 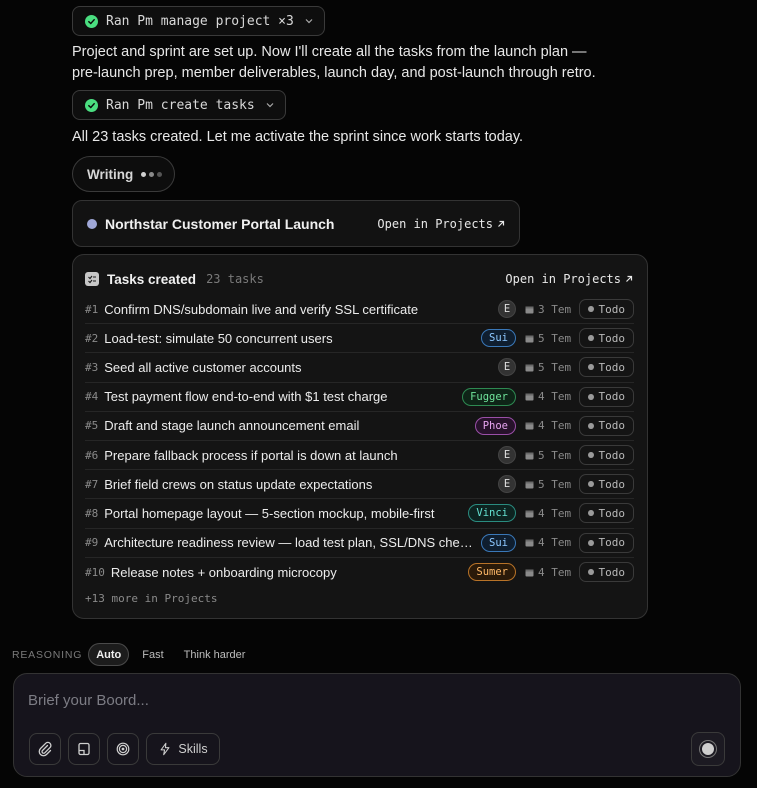 What do you see at coordinates (92, 223) in the screenshot?
I see `project-color-dot` at bounding box center [92, 223].